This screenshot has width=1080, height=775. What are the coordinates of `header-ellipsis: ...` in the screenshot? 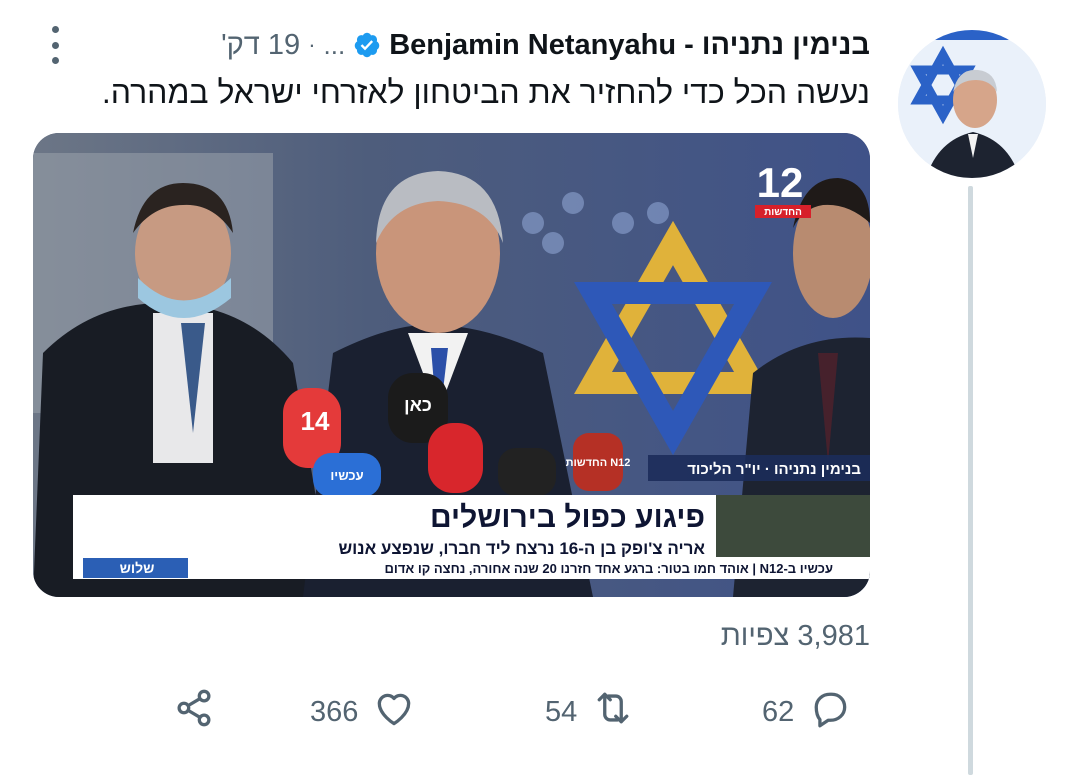 It's located at (334, 44).